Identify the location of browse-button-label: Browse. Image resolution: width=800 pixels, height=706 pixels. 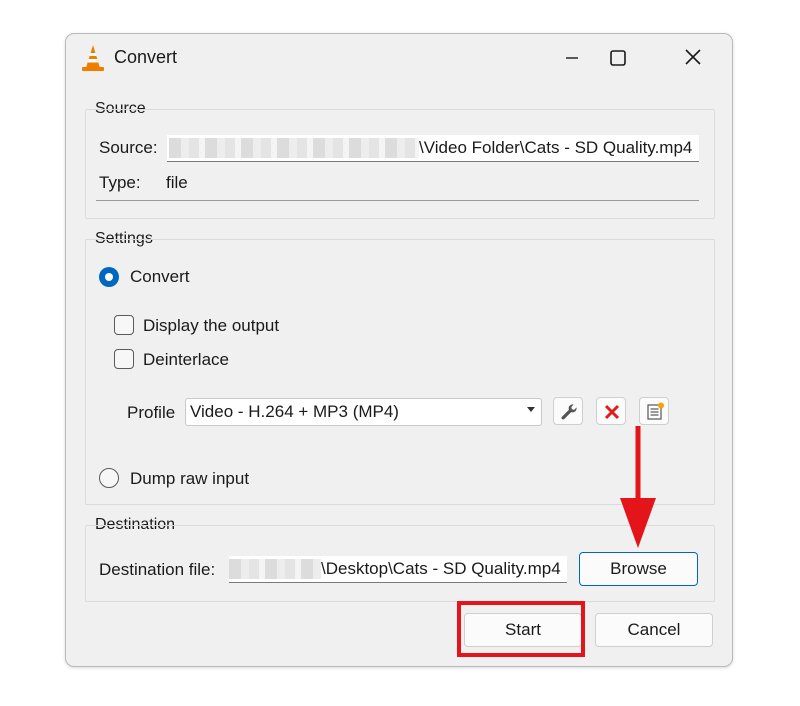
(638, 568).